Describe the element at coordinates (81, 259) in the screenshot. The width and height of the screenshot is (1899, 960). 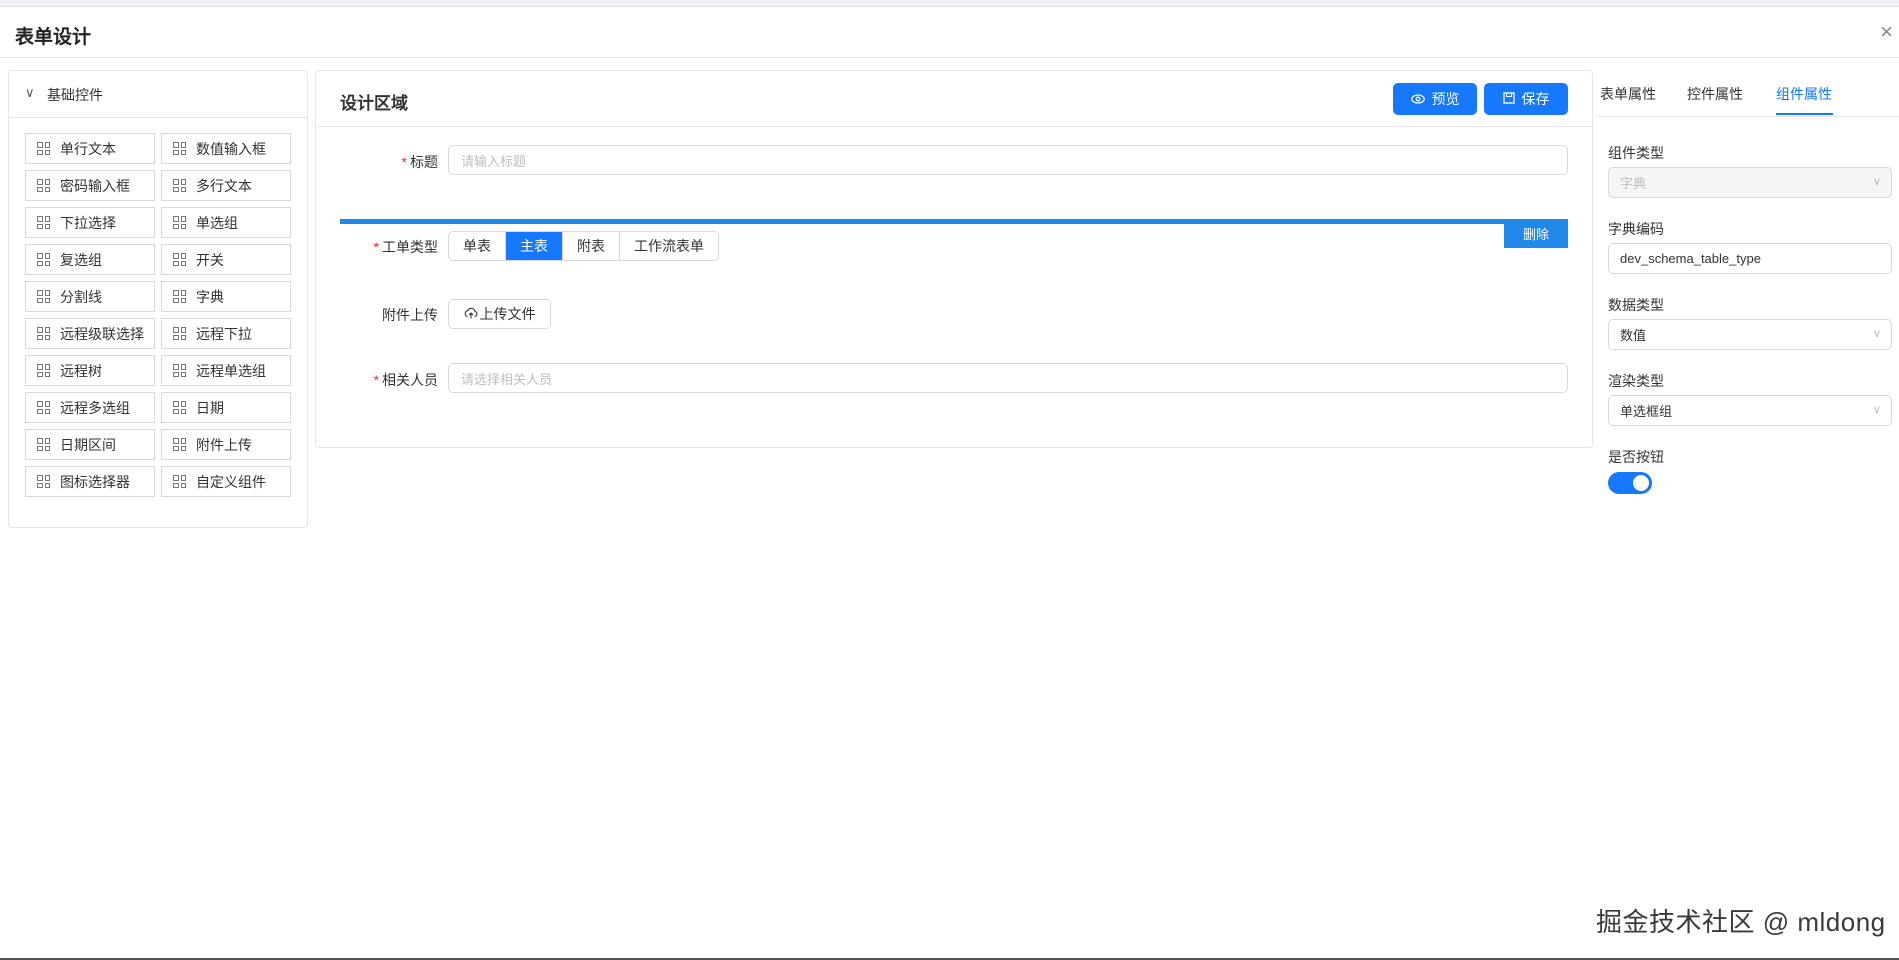
I see `control-item-label: 复选组` at that location.